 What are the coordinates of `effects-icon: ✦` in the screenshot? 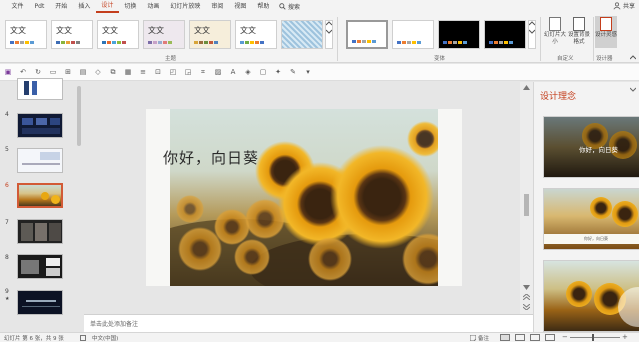 It's located at (278, 72).